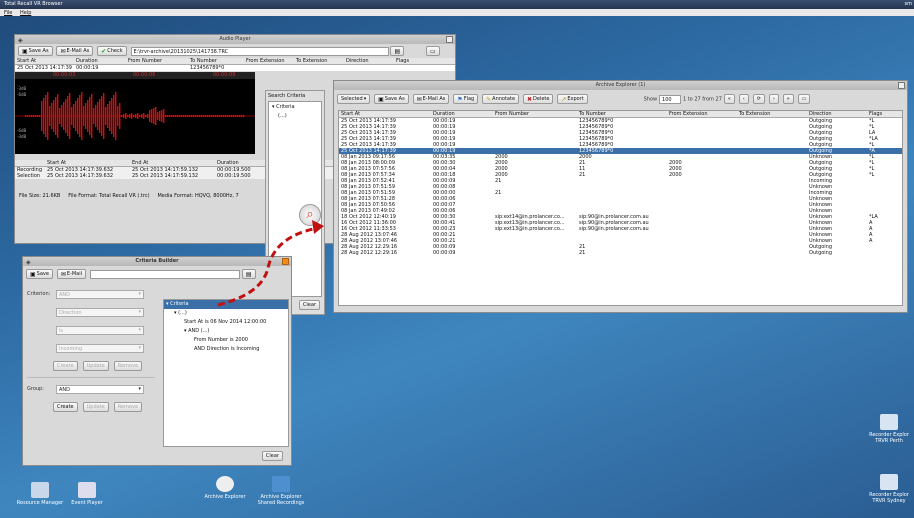 This screenshot has width=914, height=518. What do you see at coordinates (650, 99) in the screenshot?
I see `show-label: Show` at bounding box center [650, 99].